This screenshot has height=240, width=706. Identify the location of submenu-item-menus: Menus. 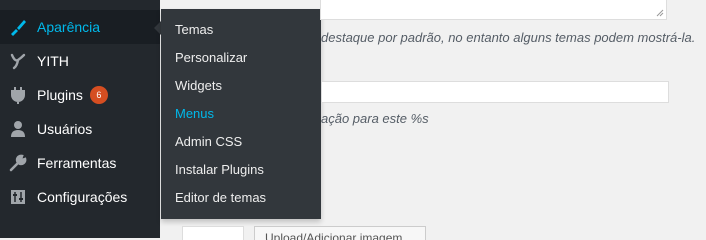
(194, 114).